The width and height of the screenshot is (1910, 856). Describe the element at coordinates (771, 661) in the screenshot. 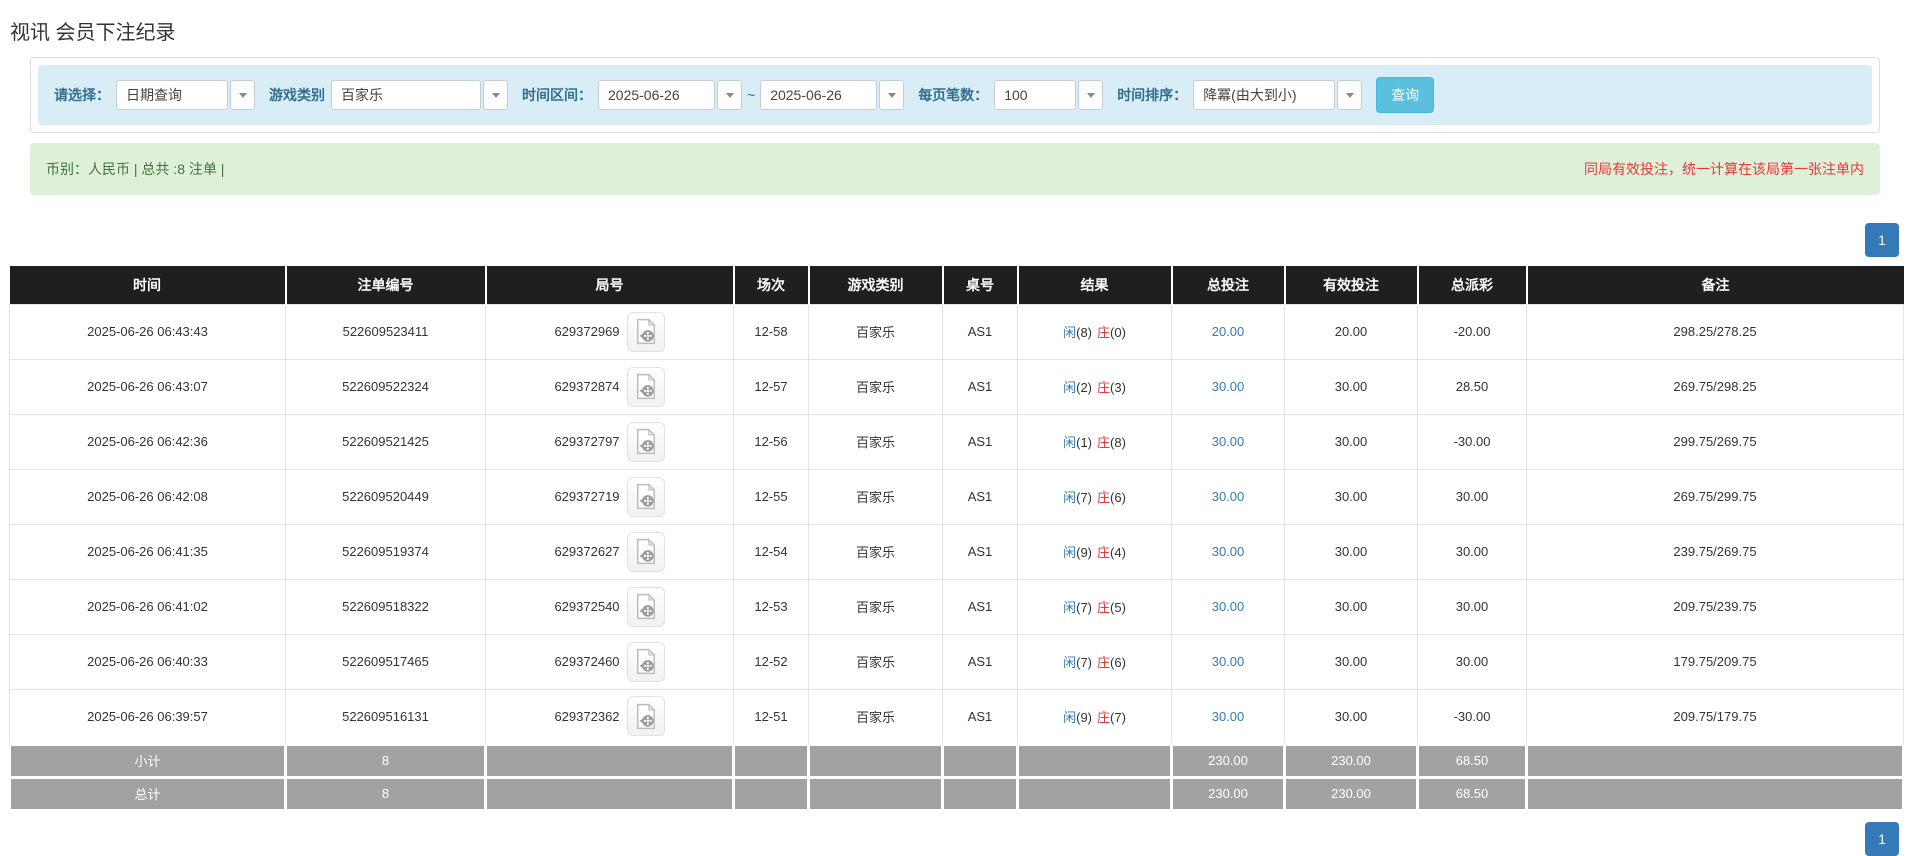

I see `cell-session: 12-52` at that location.